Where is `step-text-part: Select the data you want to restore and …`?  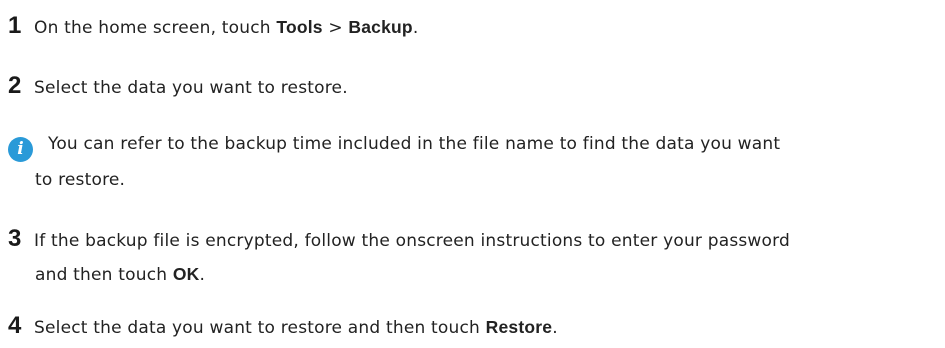
step-text-part: Select the data you want to restore and … is located at coordinates (260, 328).